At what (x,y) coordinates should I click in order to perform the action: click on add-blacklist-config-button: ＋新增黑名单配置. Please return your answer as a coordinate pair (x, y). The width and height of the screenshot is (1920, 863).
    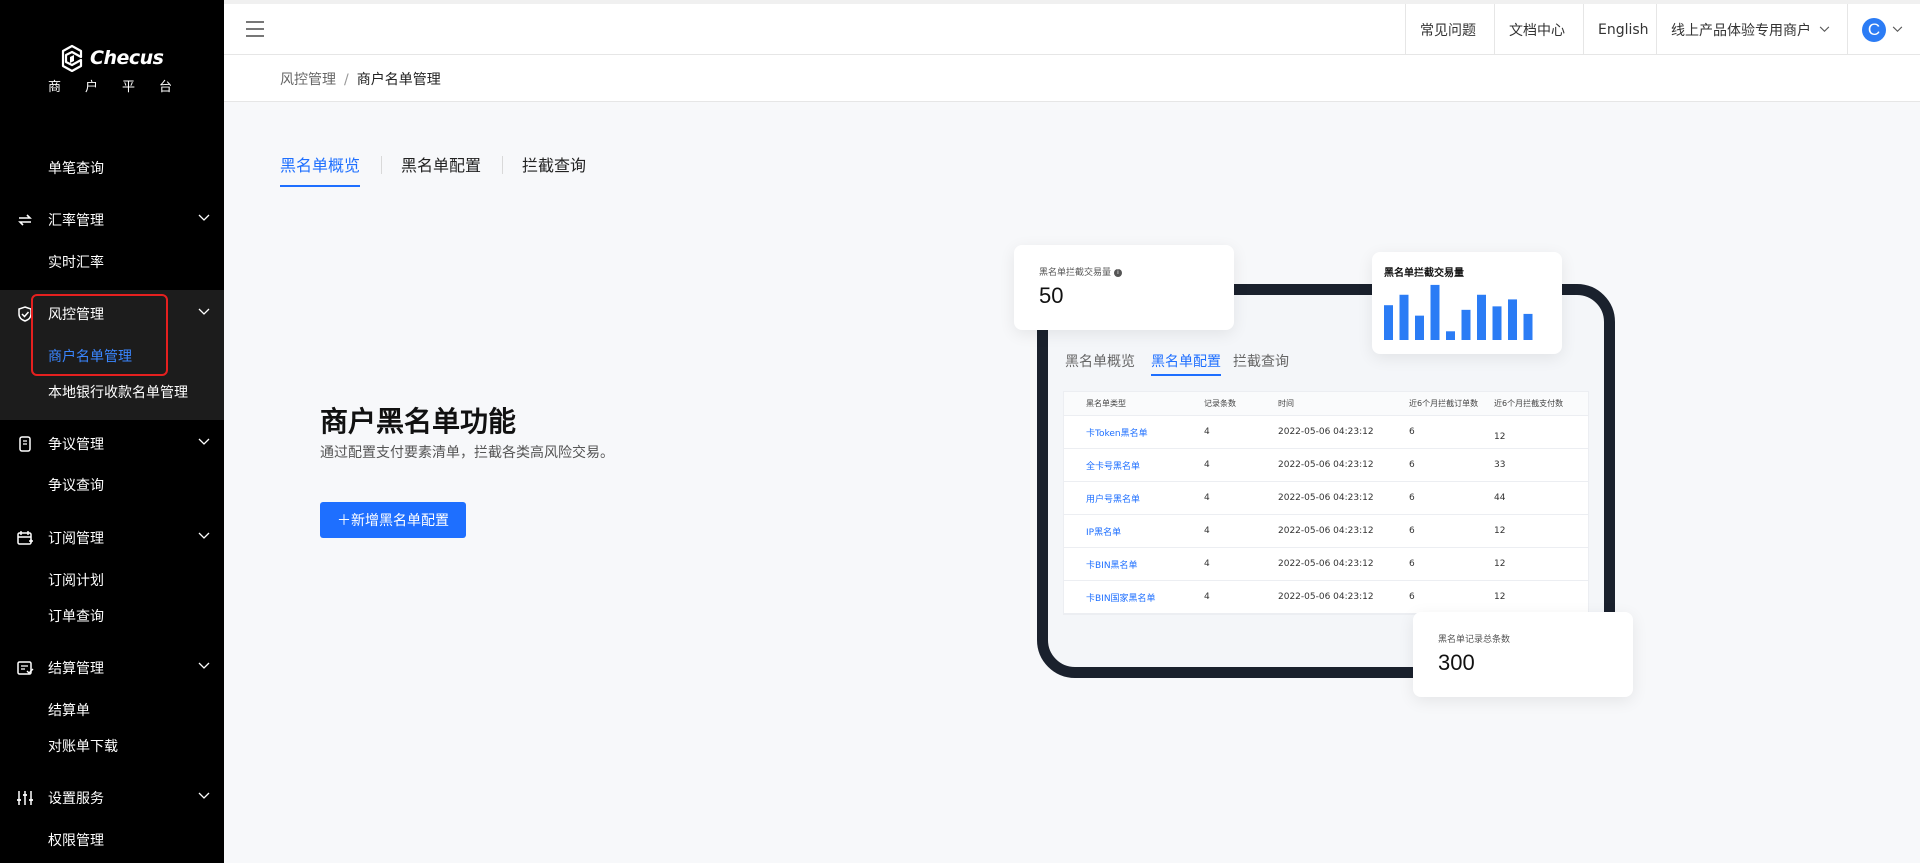
    Looking at the image, I should click on (393, 520).